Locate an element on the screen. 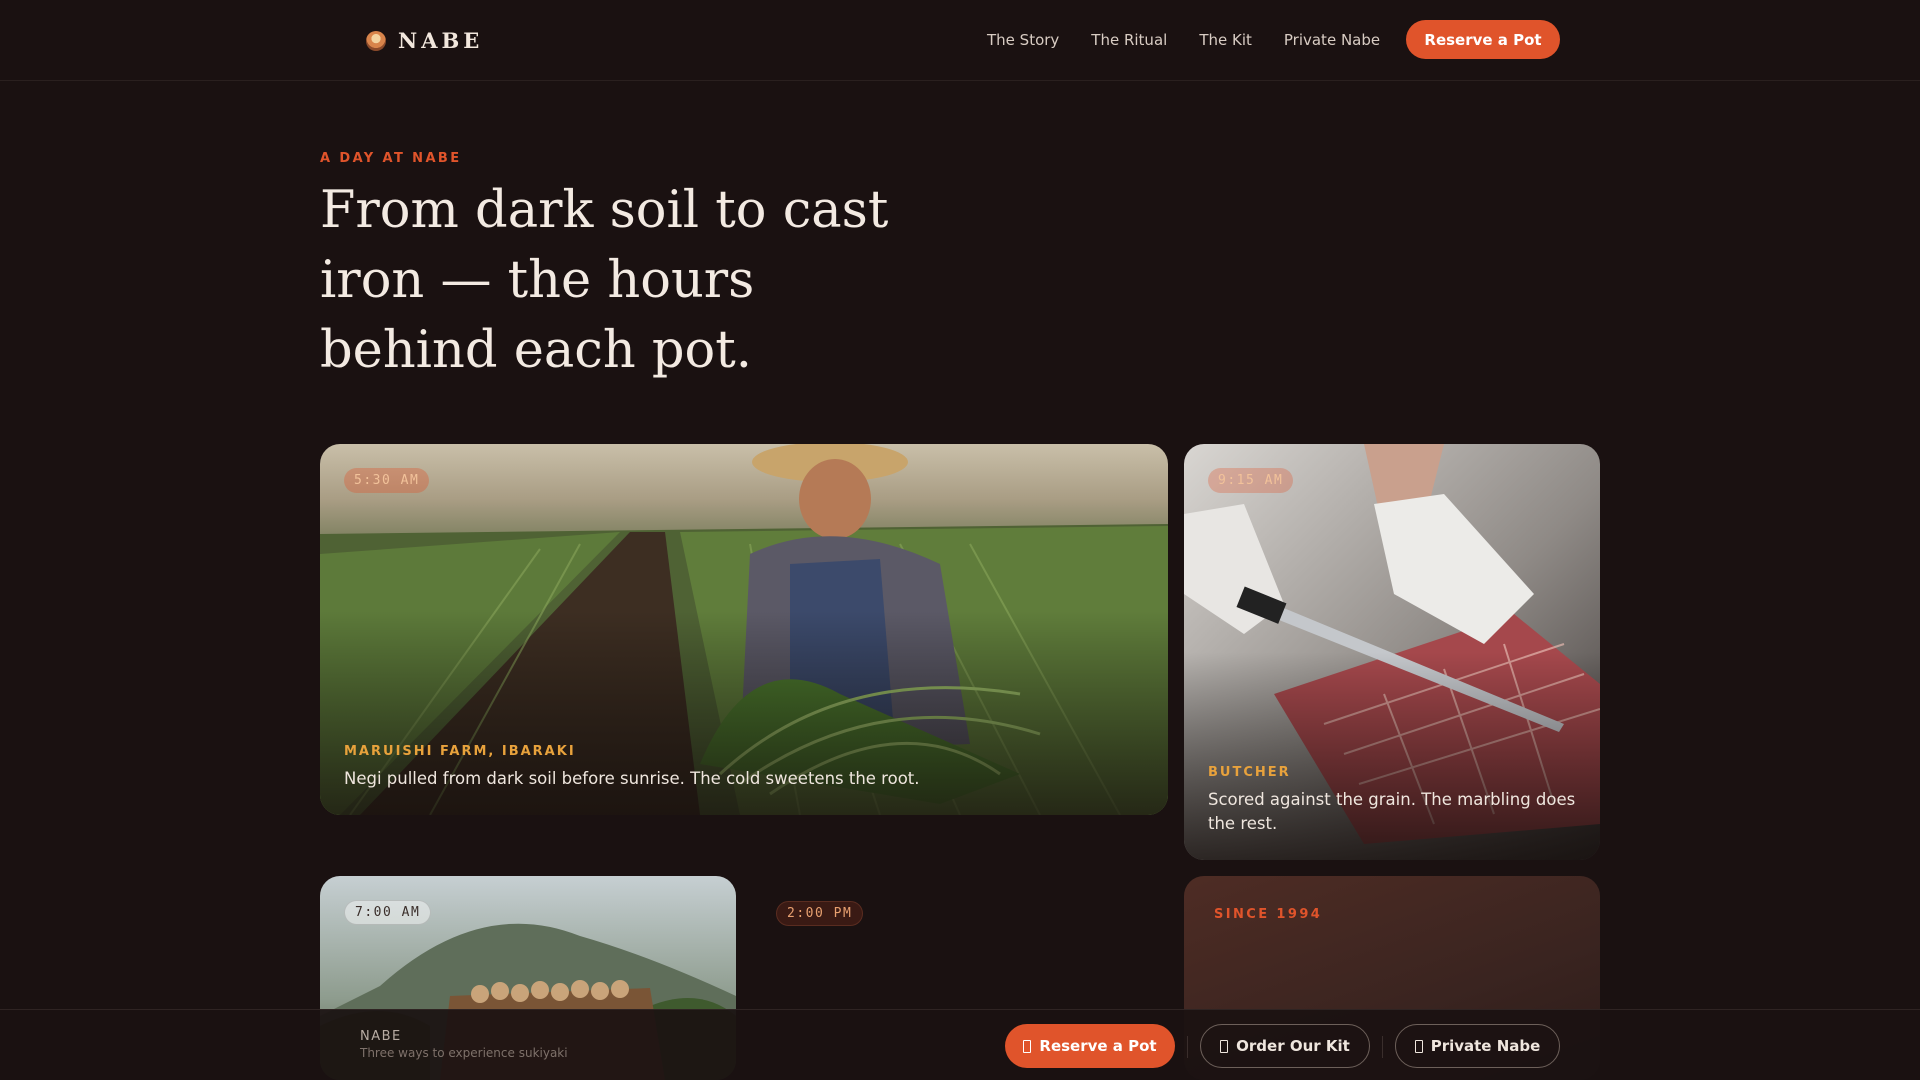 The width and height of the screenshot is (1920, 1080). time-badge: 7:00 AM is located at coordinates (388, 912).